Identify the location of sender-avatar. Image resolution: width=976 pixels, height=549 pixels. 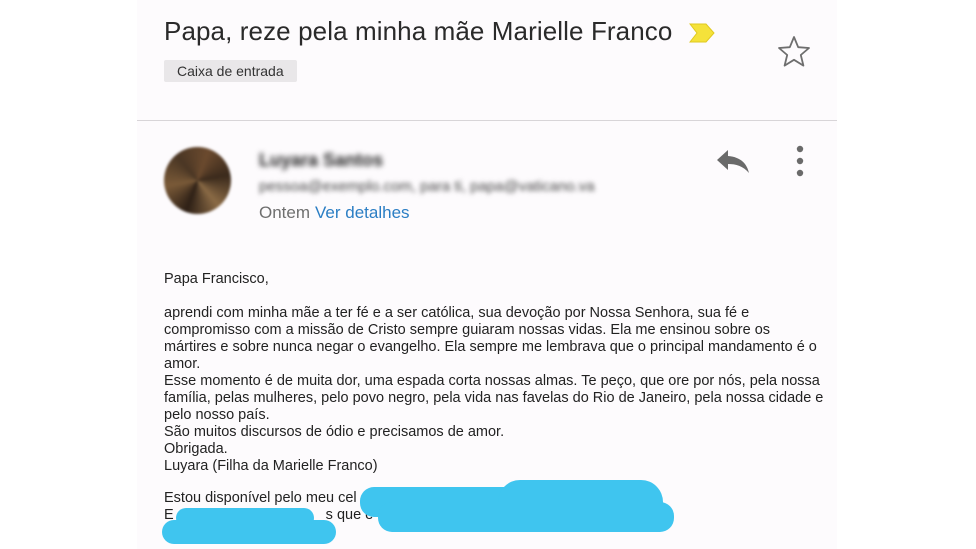
(197, 180).